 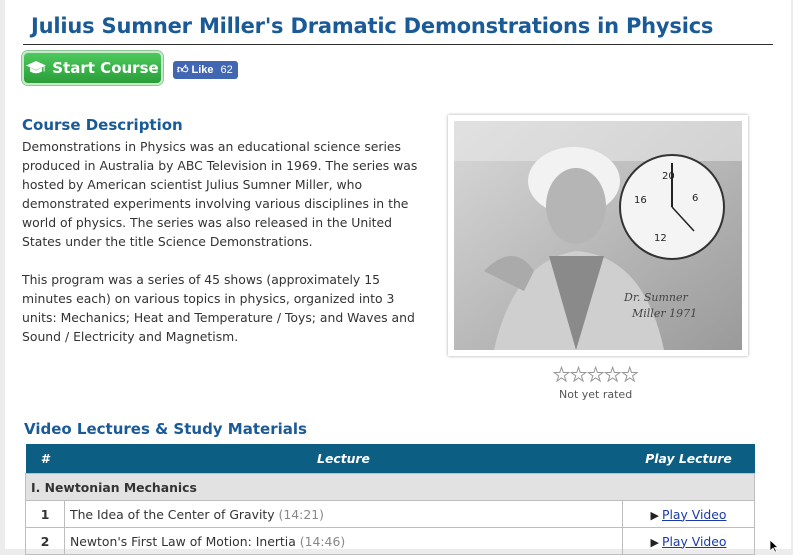 What do you see at coordinates (183, 70) in the screenshot?
I see `facebook-thumb-icon: 👍︎` at bounding box center [183, 70].